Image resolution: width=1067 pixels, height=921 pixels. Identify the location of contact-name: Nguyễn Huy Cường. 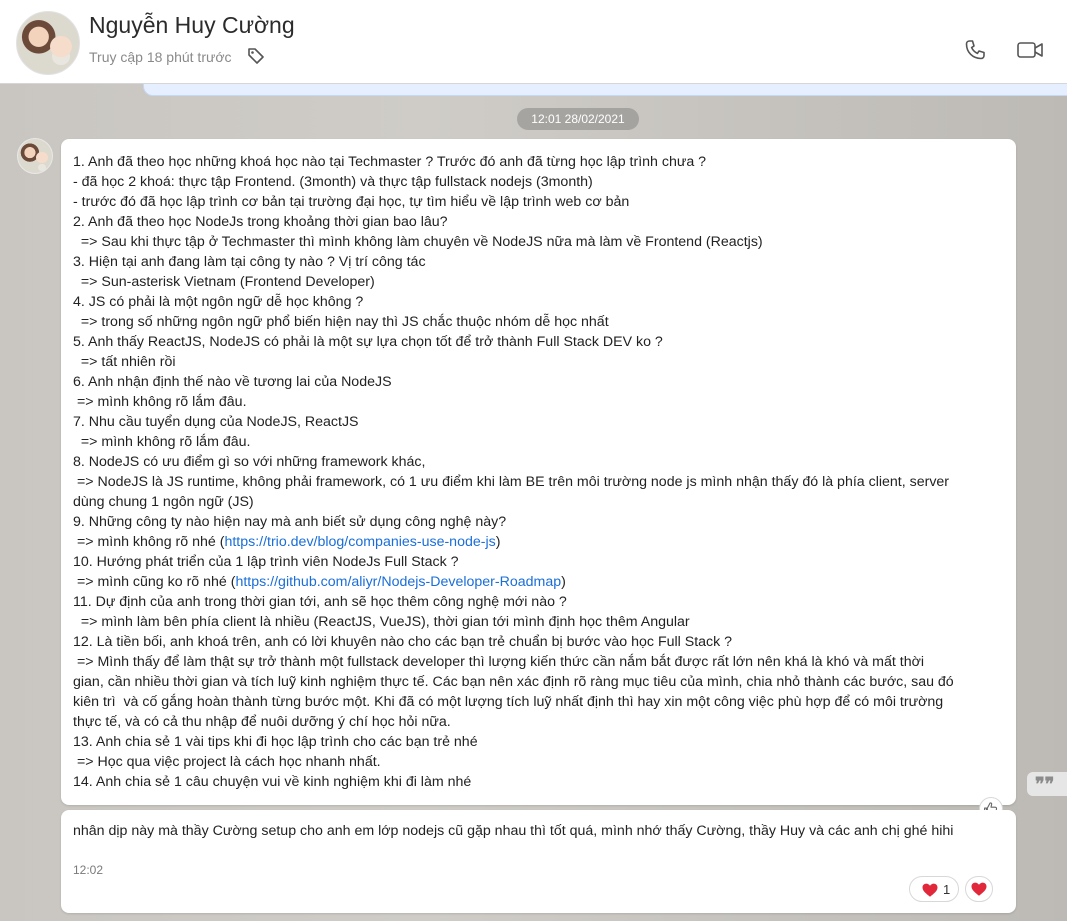
(192, 25).